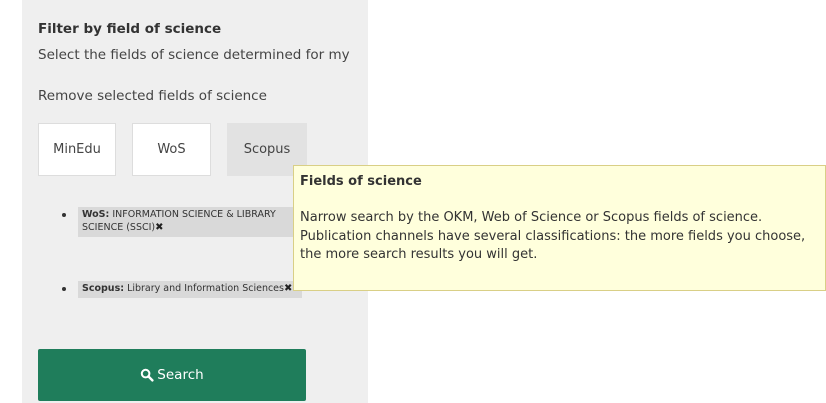  What do you see at coordinates (96, 214) in the screenshot?
I see `chip-prefix: WoS:` at bounding box center [96, 214].